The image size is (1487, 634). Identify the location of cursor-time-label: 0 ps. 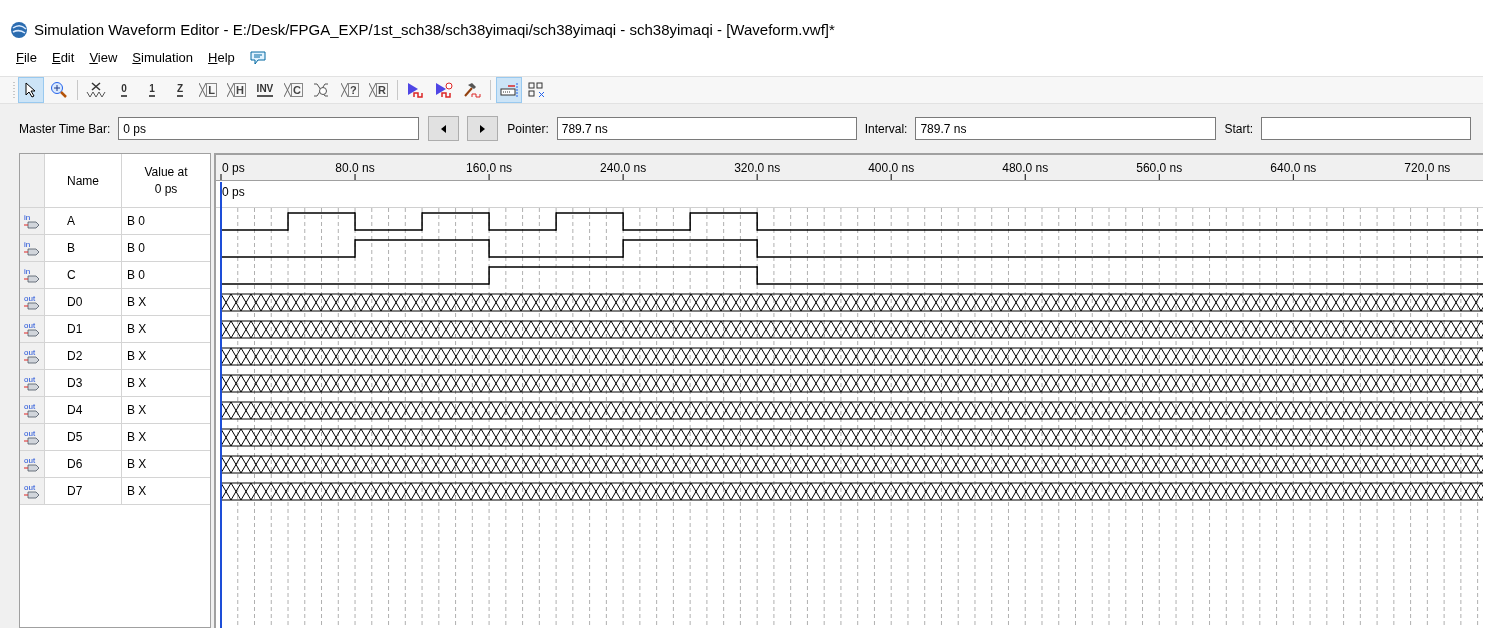
(233, 192).